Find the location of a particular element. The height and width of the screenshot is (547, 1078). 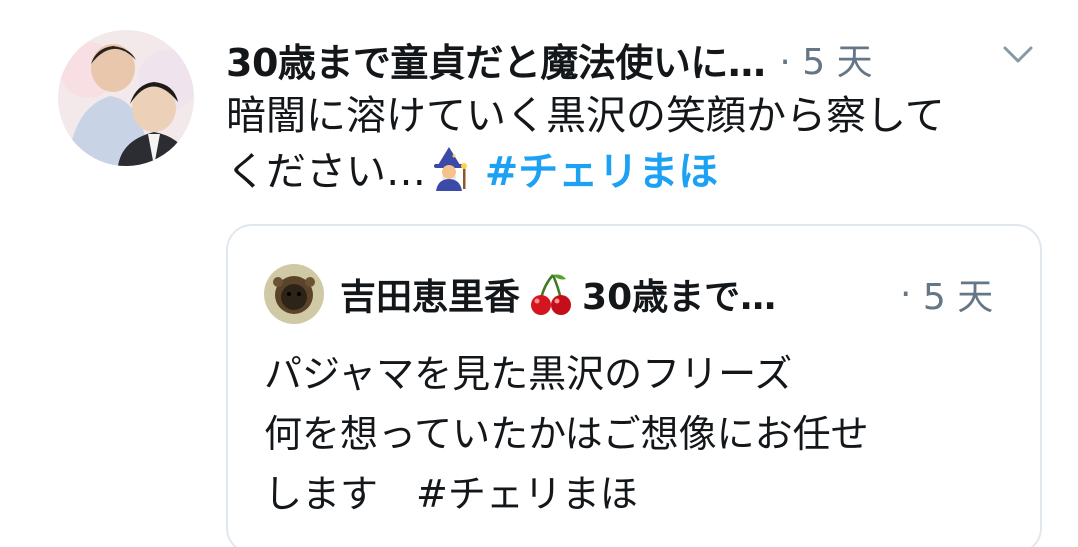

quoted-text-line-1: パジャマを見た黒沢のフリーズ is located at coordinates (528, 374).